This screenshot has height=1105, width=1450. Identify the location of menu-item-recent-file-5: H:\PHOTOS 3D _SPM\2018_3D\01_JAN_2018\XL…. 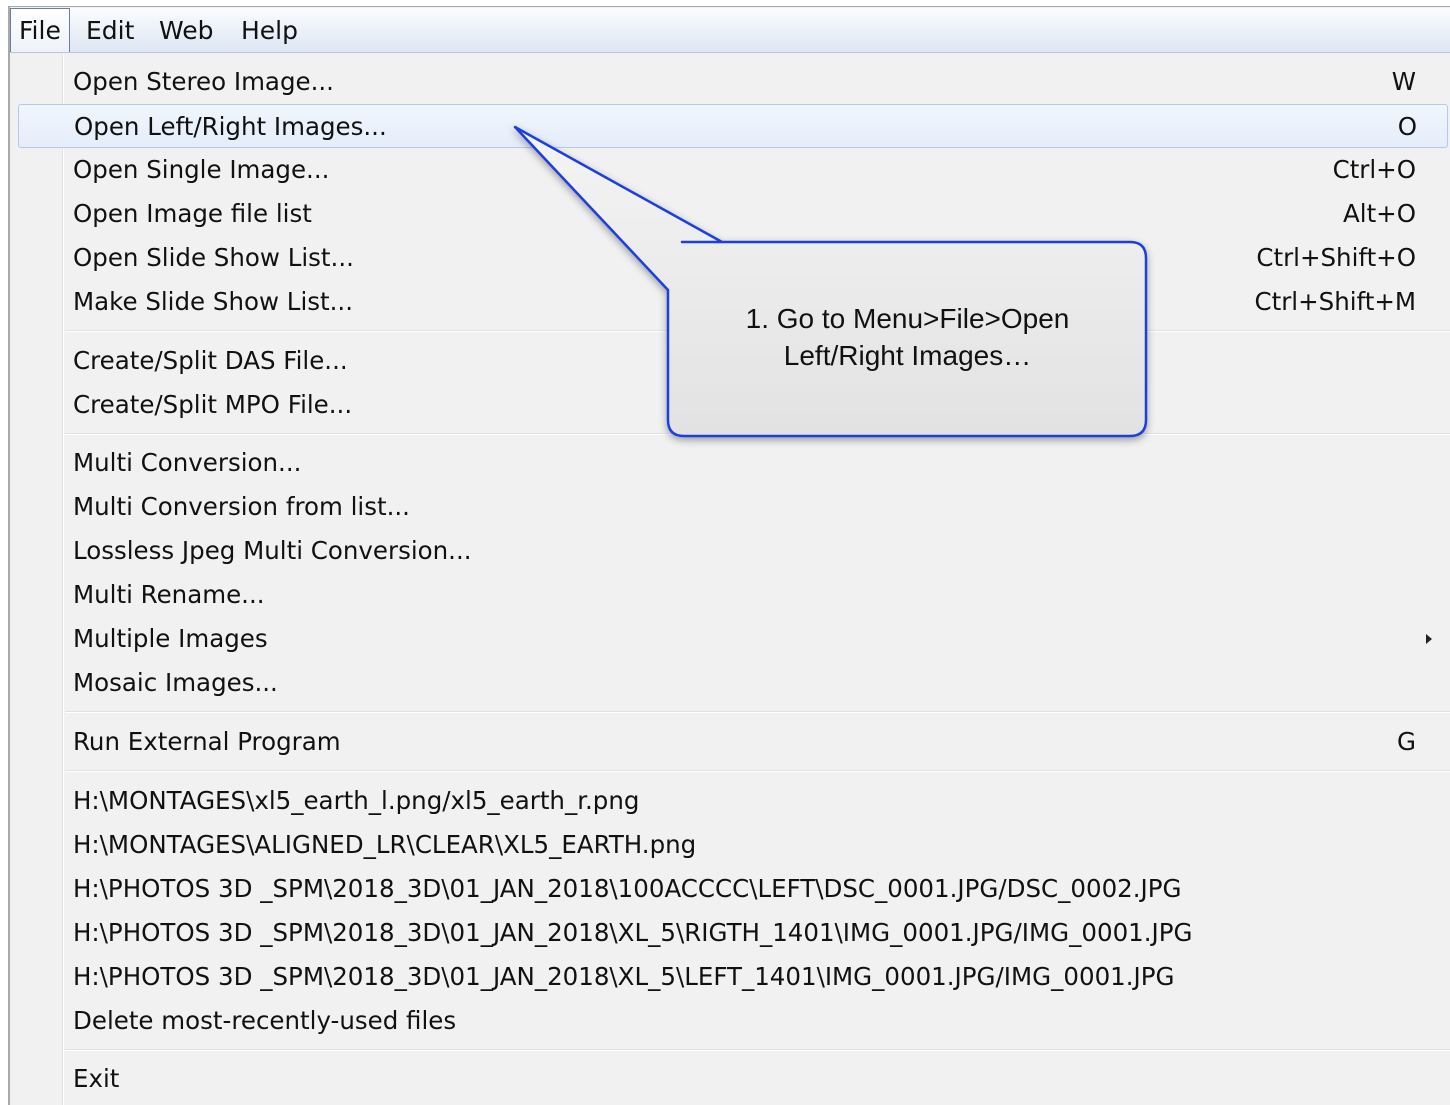
(732, 977).